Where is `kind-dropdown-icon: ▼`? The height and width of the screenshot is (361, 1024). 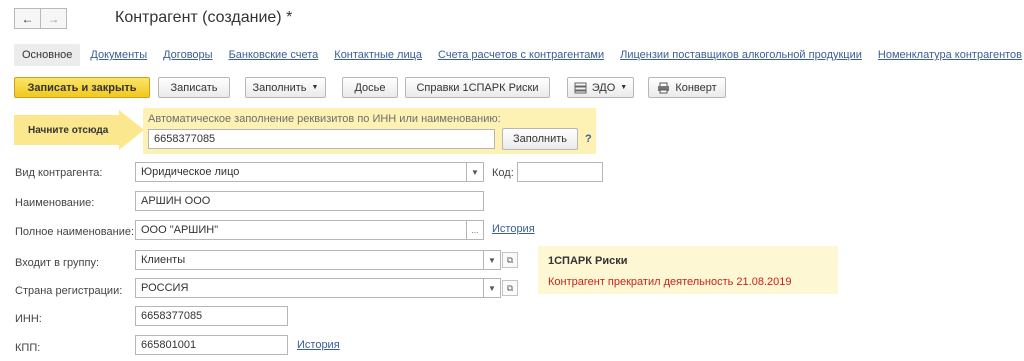
kind-dropdown-icon: ▼ is located at coordinates (475, 172).